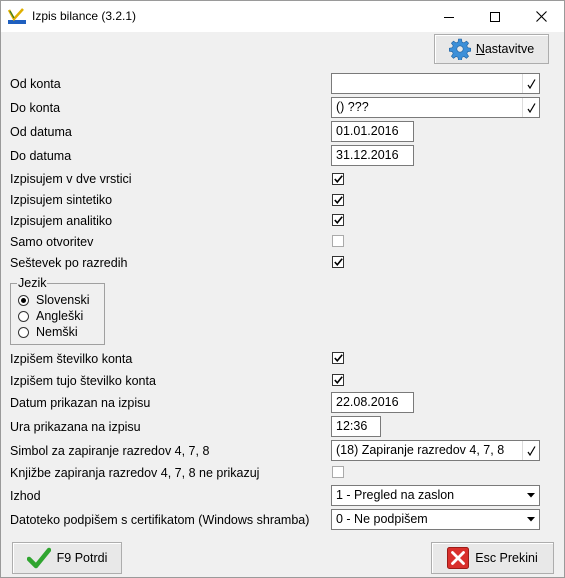 The height and width of the screenshot is (578, 565). I want to click on radio-nemski: Nemški, so click(48, 332).